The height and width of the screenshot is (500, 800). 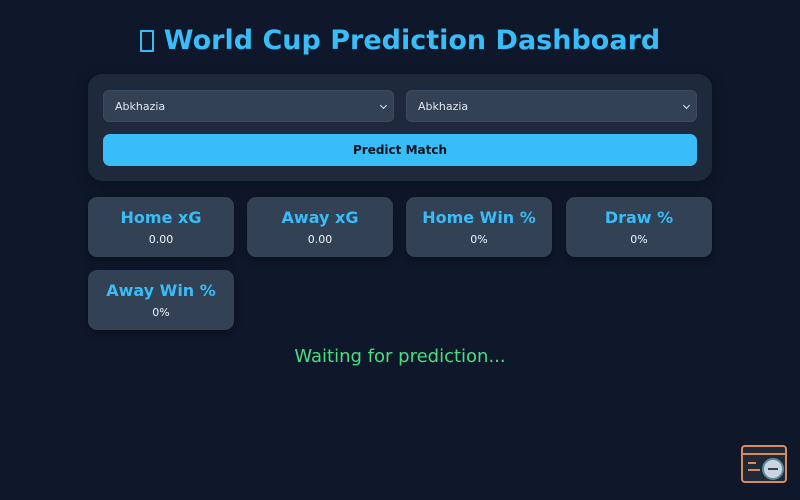 What do you see at coordinates (412, 40) in the screenshot?
I see `page-title-text: World Cup Prediction Dashboard` at bounding box center [412, 40].